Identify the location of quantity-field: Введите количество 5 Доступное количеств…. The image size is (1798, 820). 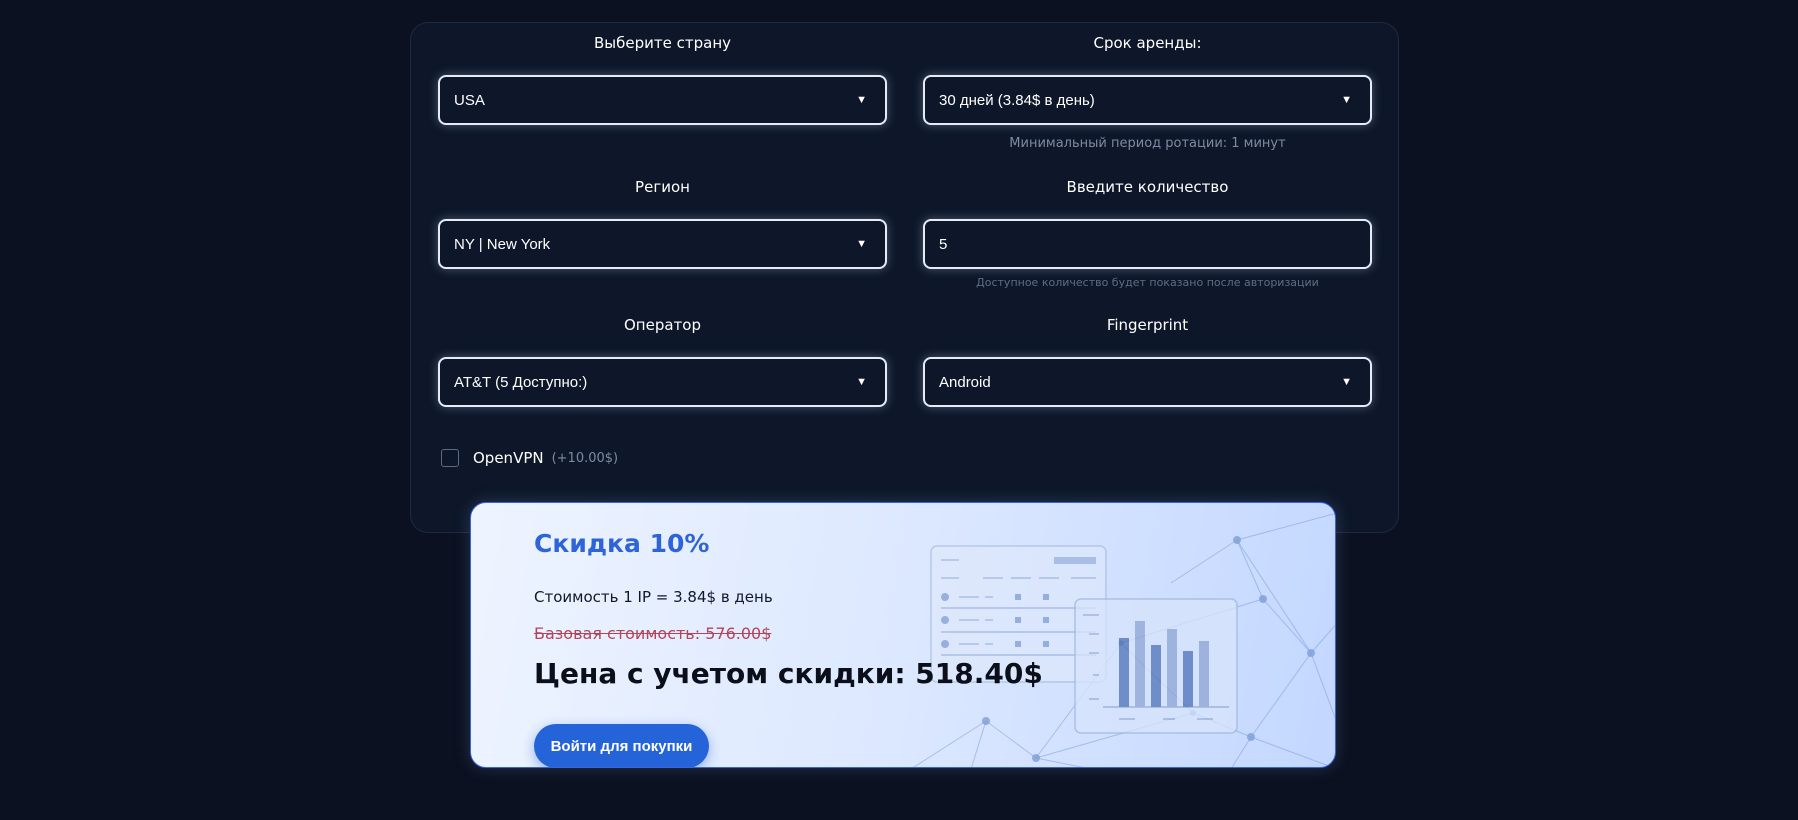
(1147, 233).